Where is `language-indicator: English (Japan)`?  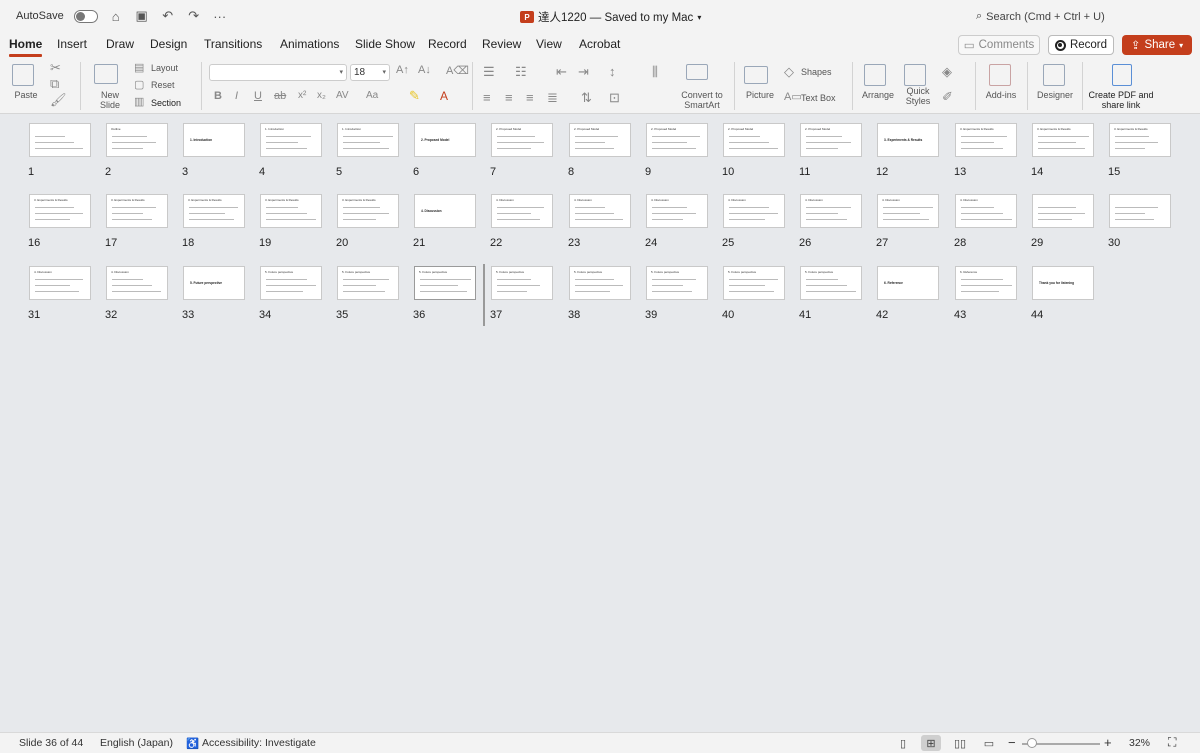
language-indicator: English (Japan) is located at coordinates (136, 743).